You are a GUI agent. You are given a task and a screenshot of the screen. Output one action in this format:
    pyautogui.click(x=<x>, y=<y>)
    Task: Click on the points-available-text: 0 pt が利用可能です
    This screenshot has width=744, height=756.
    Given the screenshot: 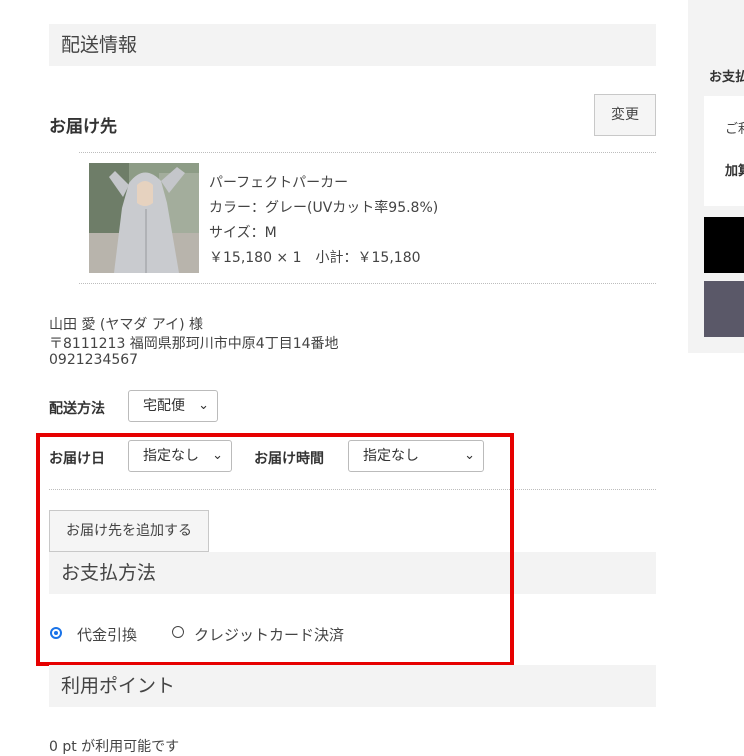 What is the action you would take?
    pyautogui.click(x=114, y=747)
    